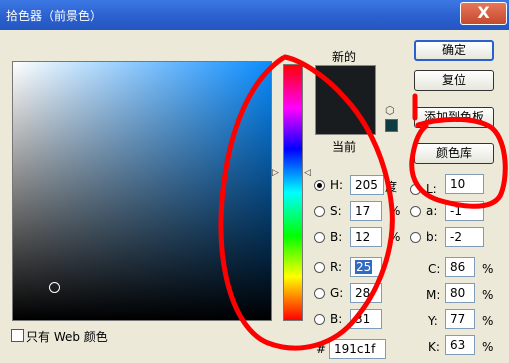  What do you see at coordinates (395, 237) in the screenshot?
I see `b-unit: %` at bounding box center [395, 237].